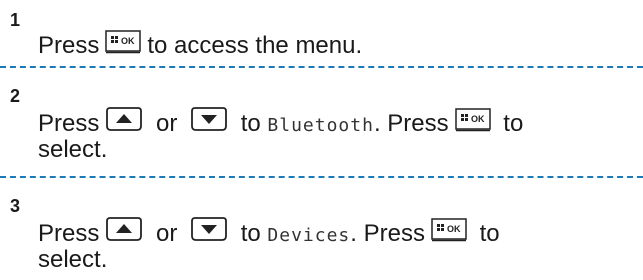 This screenshot has height=280, width=643. Describe the element at coordinates (255, 45) in the screenshot. I see `instruction-text: to access the menu.` at that location.